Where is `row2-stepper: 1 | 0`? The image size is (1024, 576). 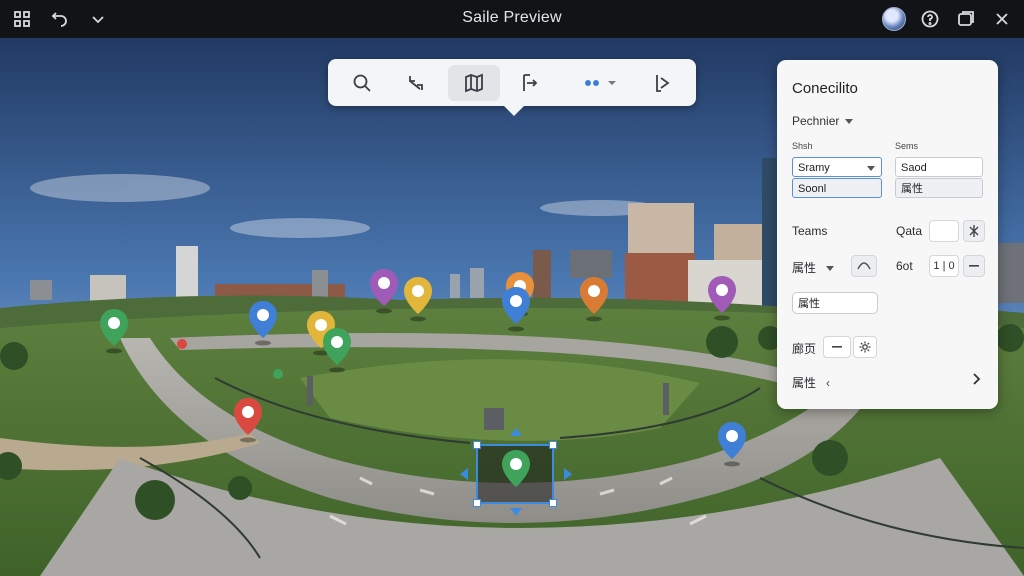
row2-stepper: 1 | 0 is located at coordinates (944, 266).